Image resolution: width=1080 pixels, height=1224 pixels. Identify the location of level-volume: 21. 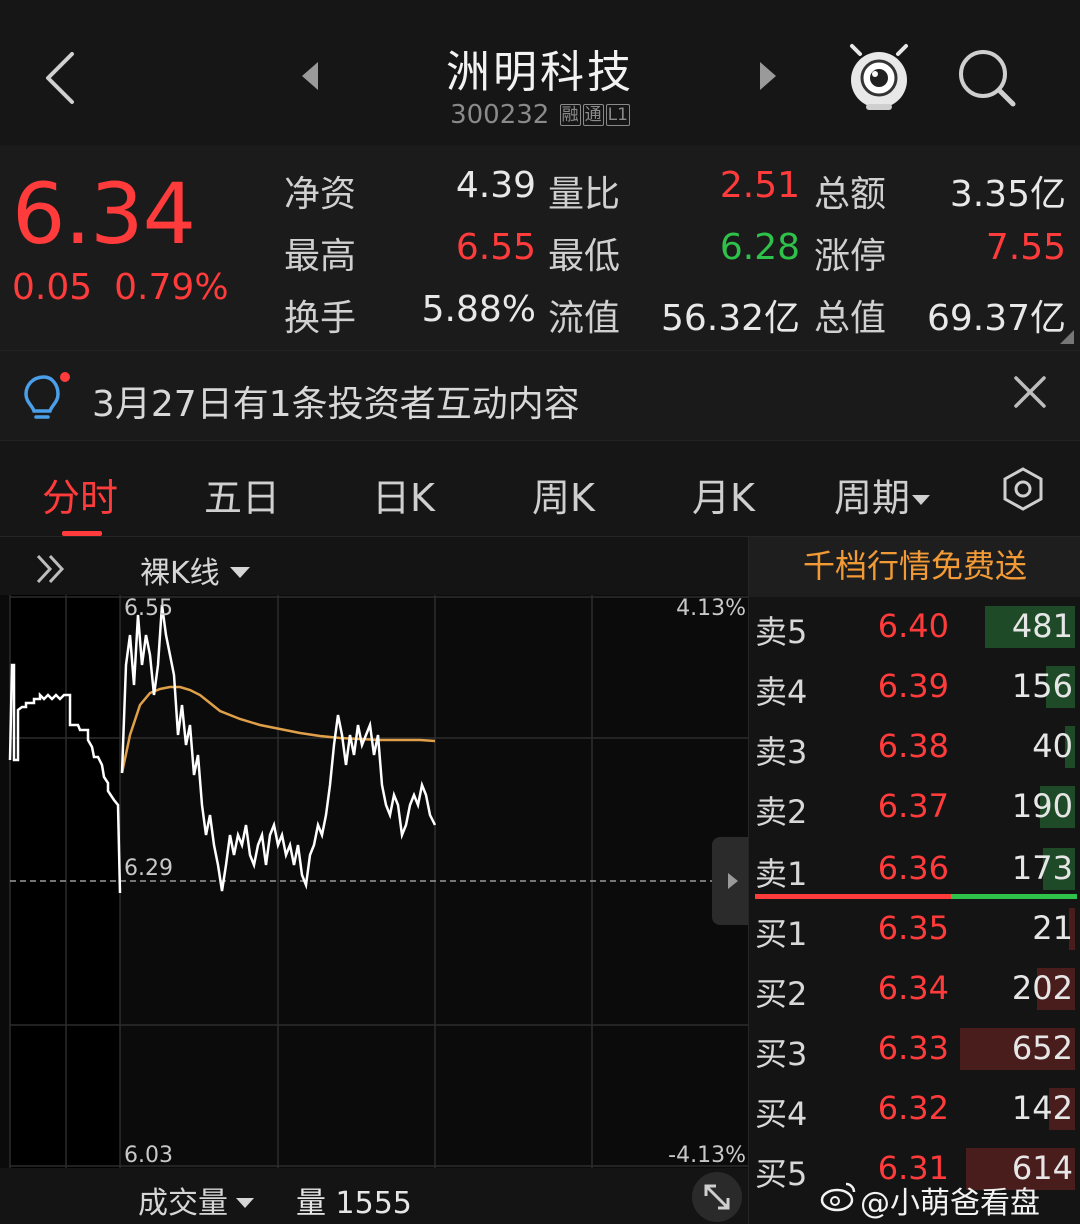
(1052, 928).